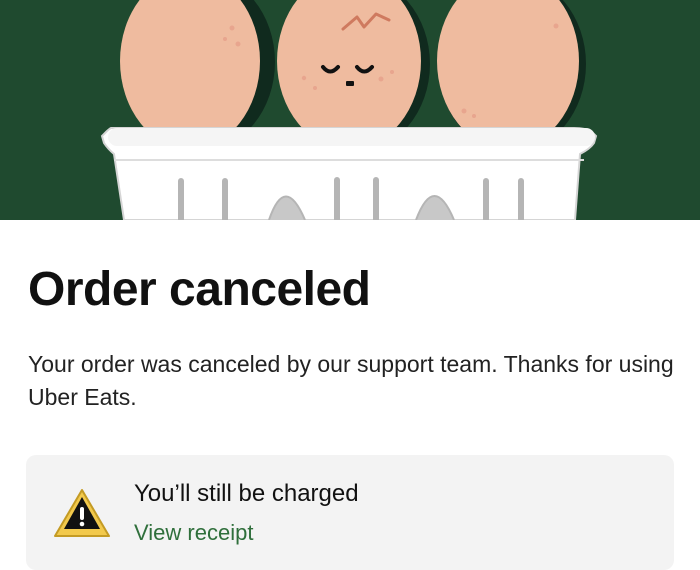  What do you see at coordinates (199, 289) in the screenshot?
I see `page-title: Order canceled` at bounding box center [199, 289].